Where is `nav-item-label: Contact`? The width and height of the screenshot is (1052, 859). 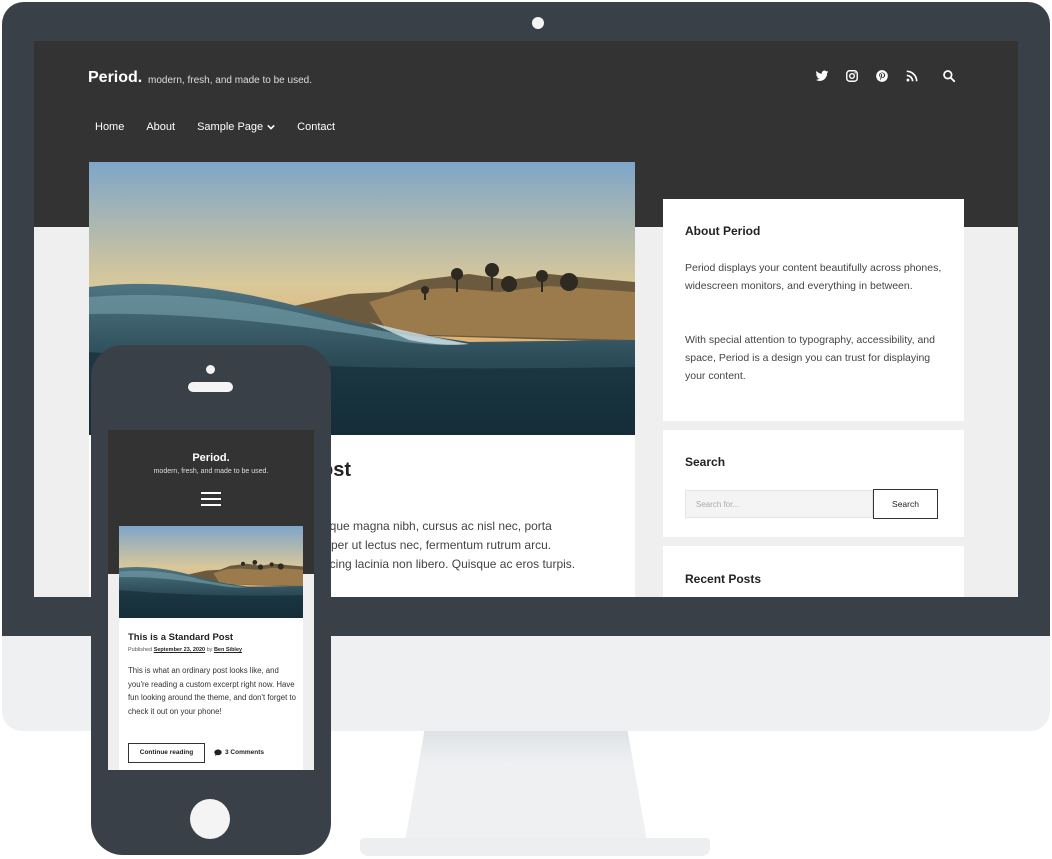
nav-item-label: Contact is located at coordinates (316, 127).